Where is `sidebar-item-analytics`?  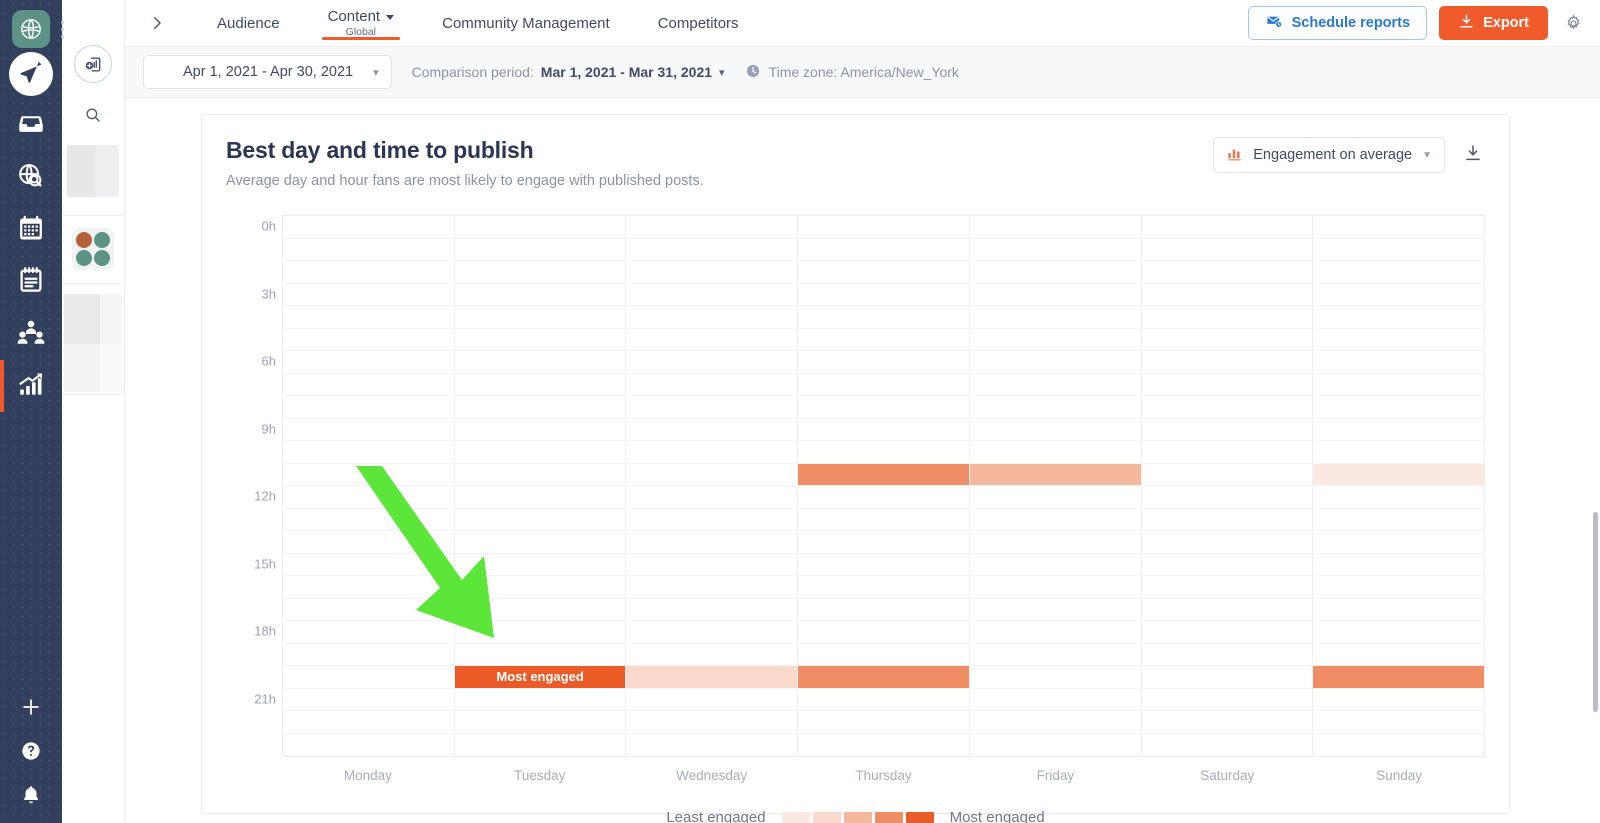
sidebar-item-analytics is located at coordinates (31, 386).